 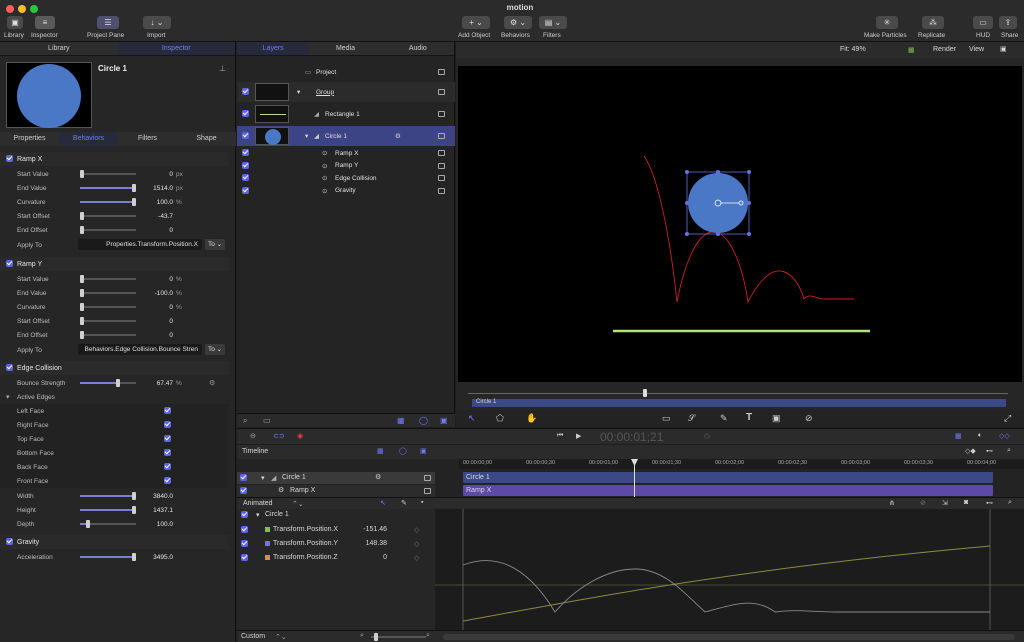 I want to click on param-value: 1514.0, so click(x=163, y=188).